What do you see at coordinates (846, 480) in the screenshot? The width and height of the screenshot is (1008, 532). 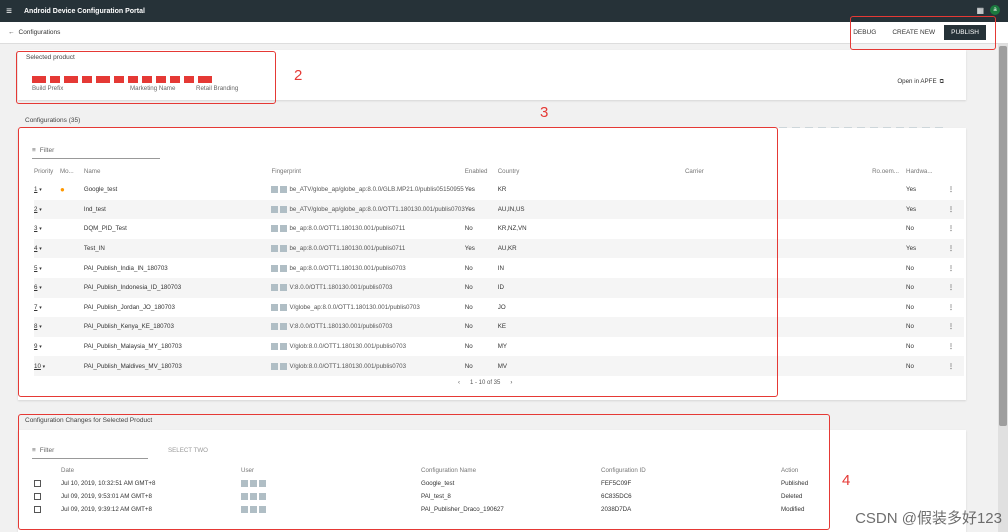 I see `annotation-number-4: 4` at bounding box center [846, 480].